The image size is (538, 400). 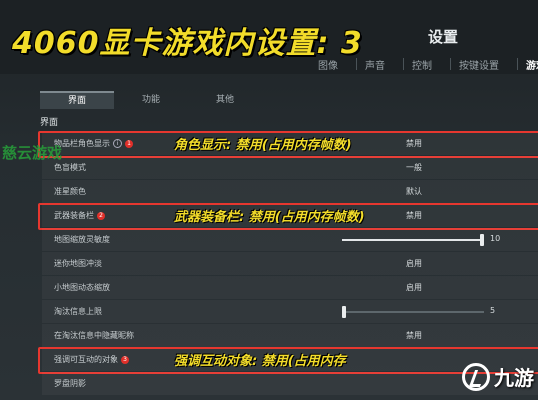 I want to click on subtab-other: 其他, so click(x=225, y=100).